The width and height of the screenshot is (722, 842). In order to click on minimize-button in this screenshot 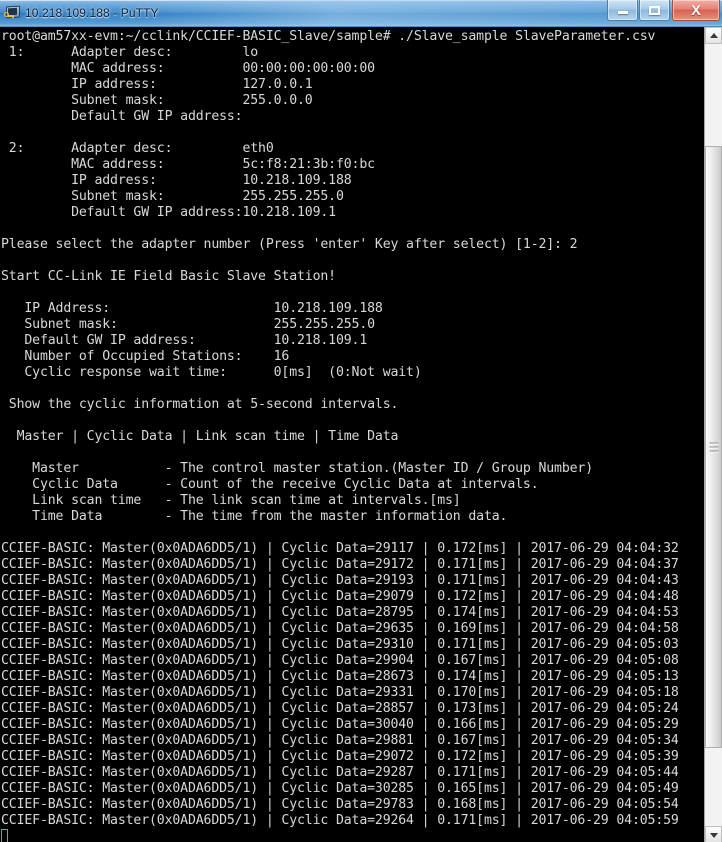, I will do `click(622, 10)`.